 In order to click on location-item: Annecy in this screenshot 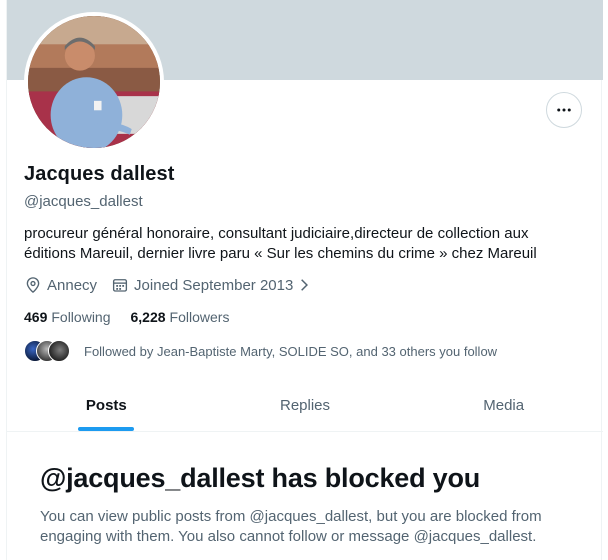, I will do `click(60, 285)`.